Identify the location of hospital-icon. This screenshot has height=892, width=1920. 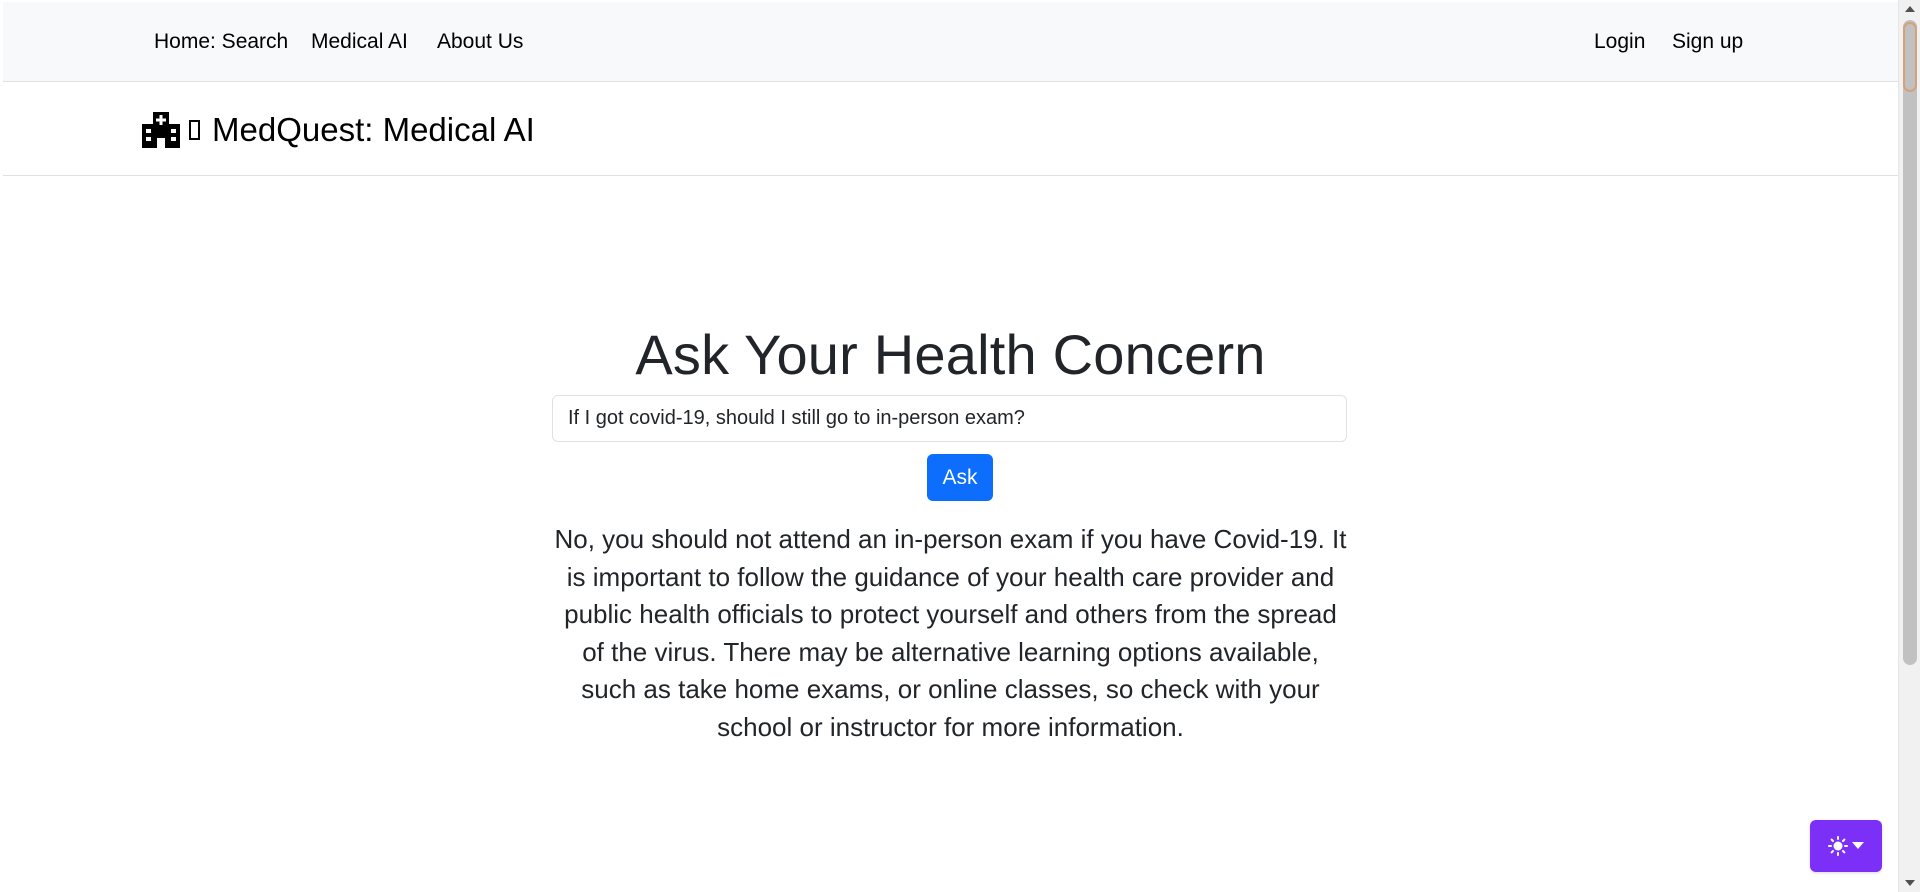
(161, 130).